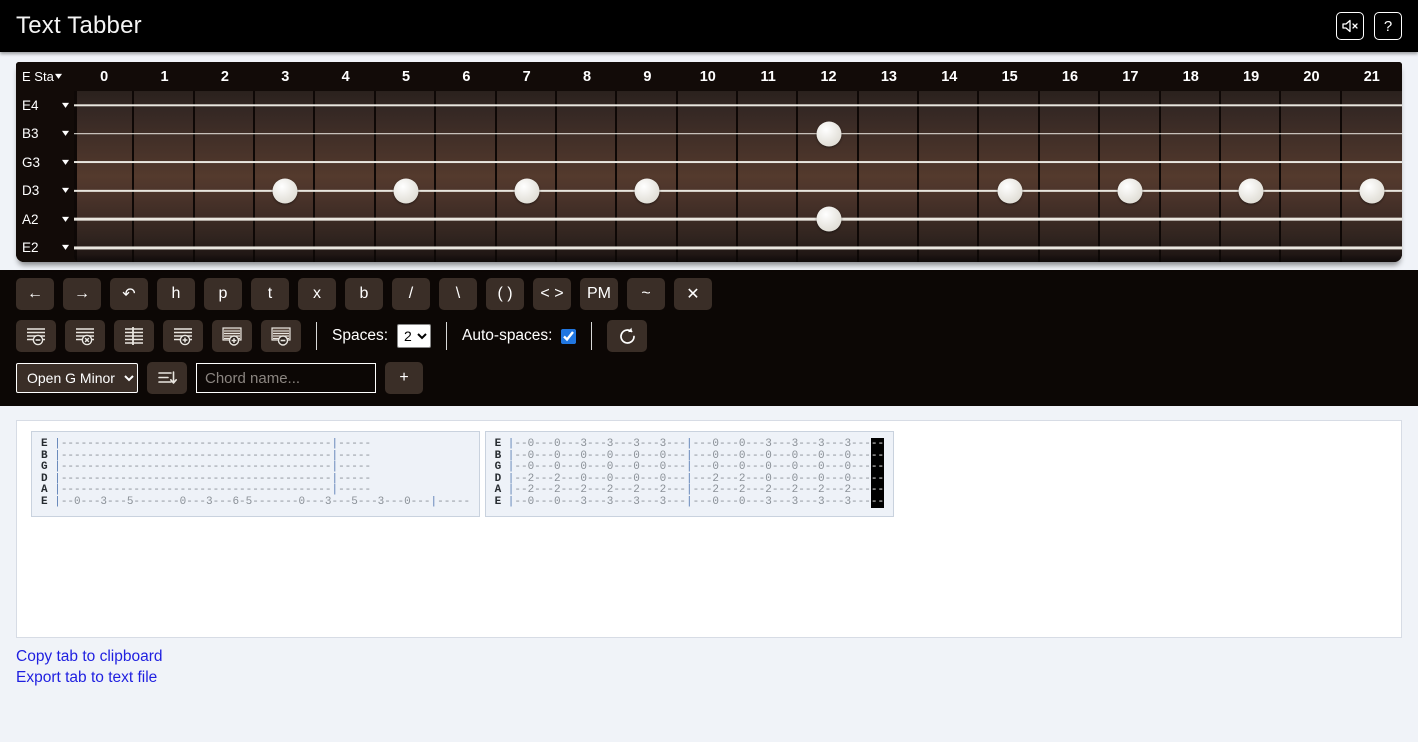  What do you see at coordinates (223, 294) in the screenshot?
I see `pull-off-button: p` at bounding box center [223, 294].